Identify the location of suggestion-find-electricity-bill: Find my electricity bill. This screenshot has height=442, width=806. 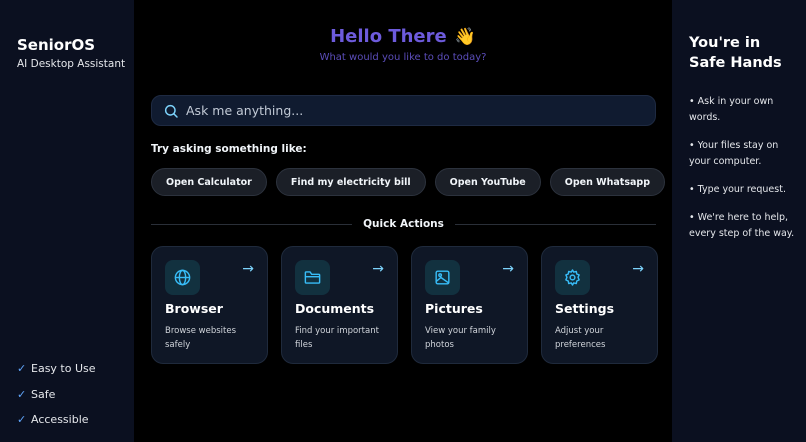
(350, 182).